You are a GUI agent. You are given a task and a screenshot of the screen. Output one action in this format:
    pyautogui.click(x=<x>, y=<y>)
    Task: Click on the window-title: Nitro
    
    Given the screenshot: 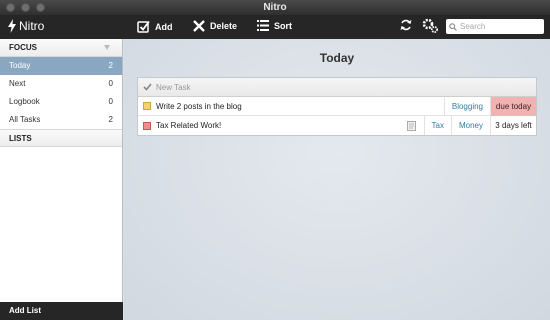 What is the action you would take?
    pyautogui.click(x=275, y=7)
    